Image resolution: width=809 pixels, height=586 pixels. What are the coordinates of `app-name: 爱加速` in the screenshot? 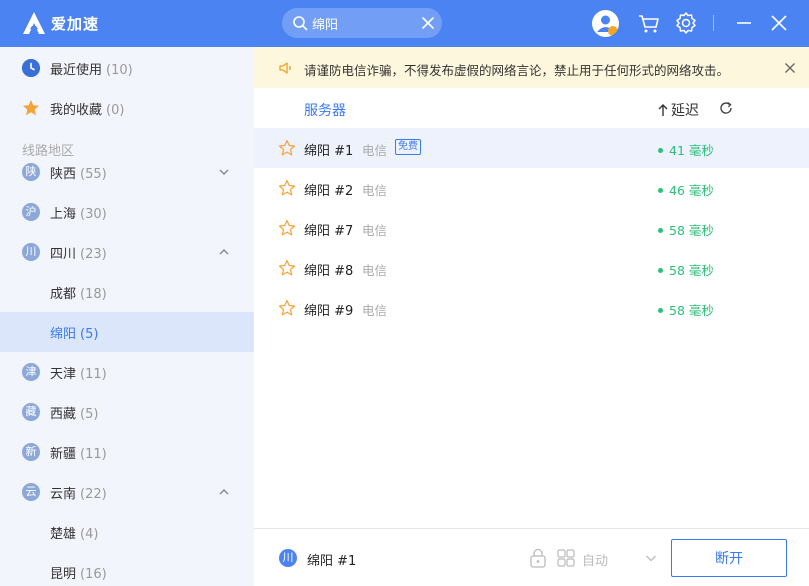 It's located at (75, 23).